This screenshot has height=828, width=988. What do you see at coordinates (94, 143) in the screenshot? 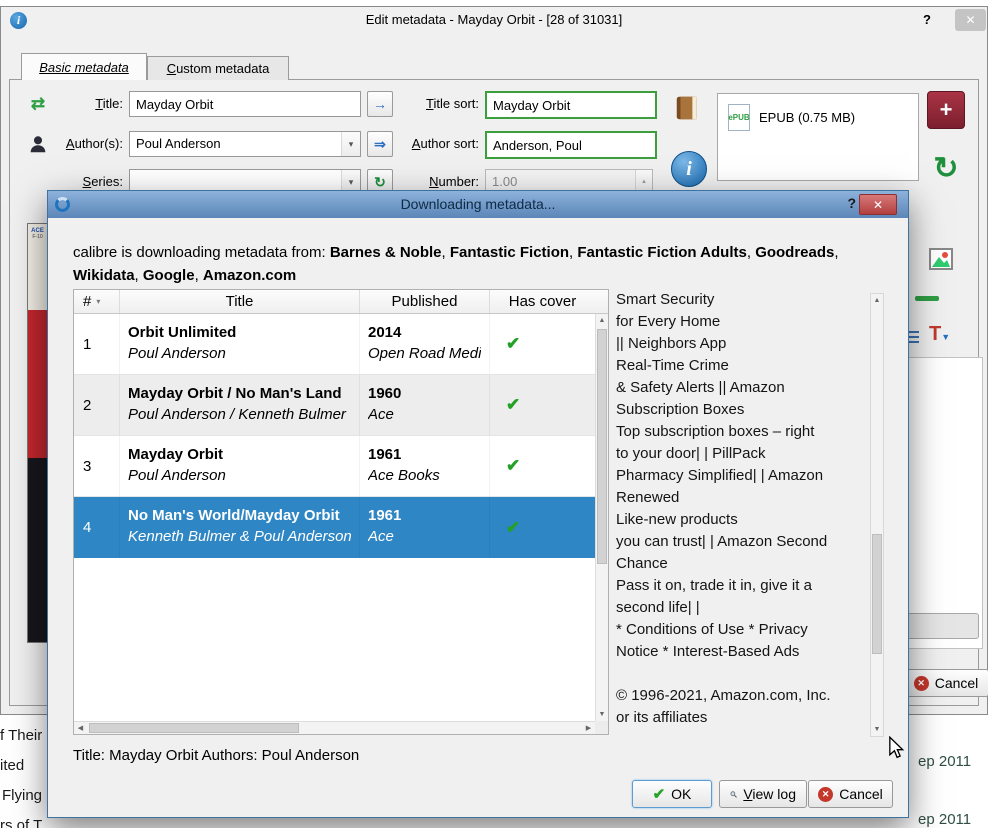
I see `authors-label: Author(s):` at bounding box center [94, 143].